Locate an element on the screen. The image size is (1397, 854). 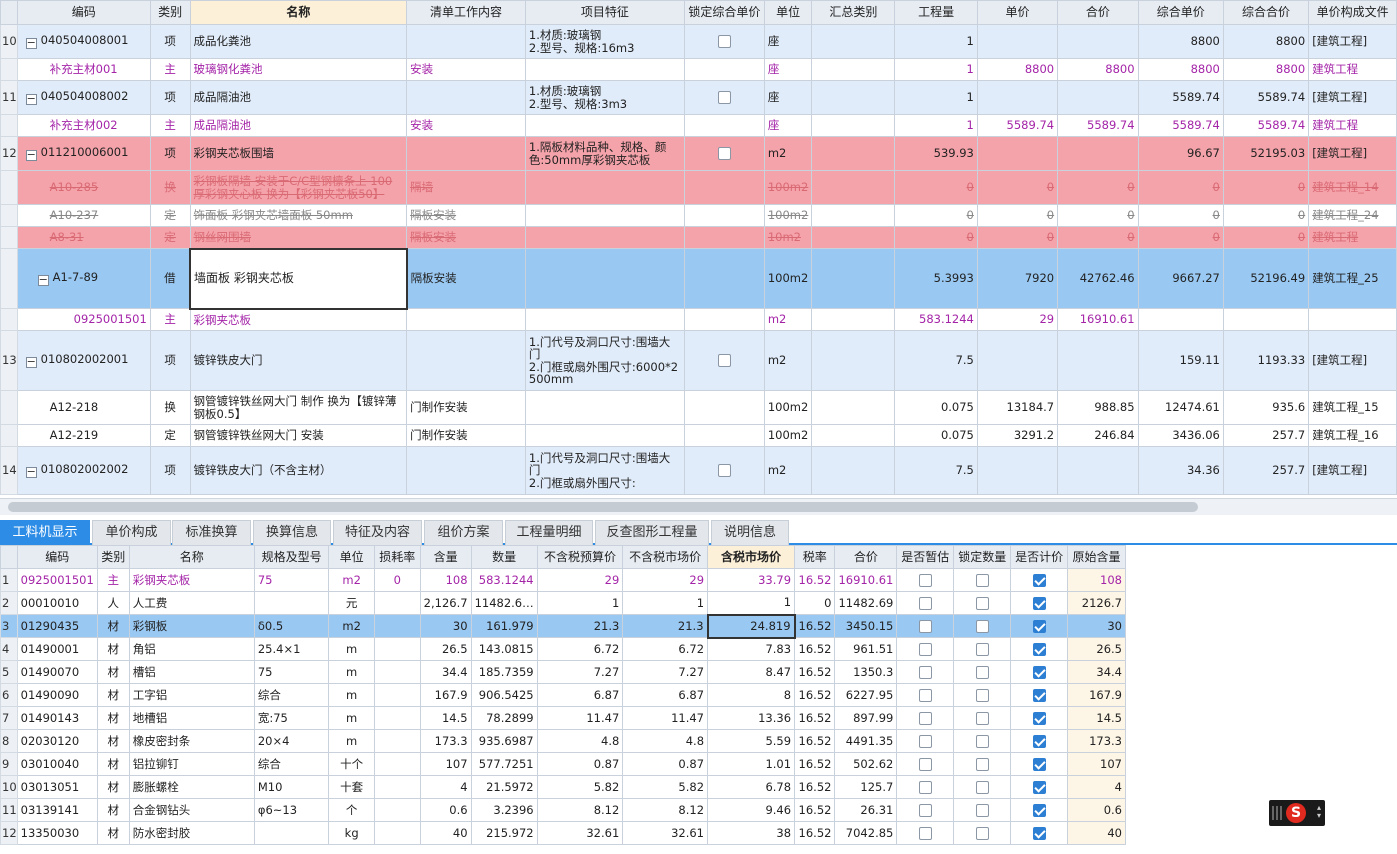
composite-unit-price-cell: 159.11 is located at coordinates (1180, 360).